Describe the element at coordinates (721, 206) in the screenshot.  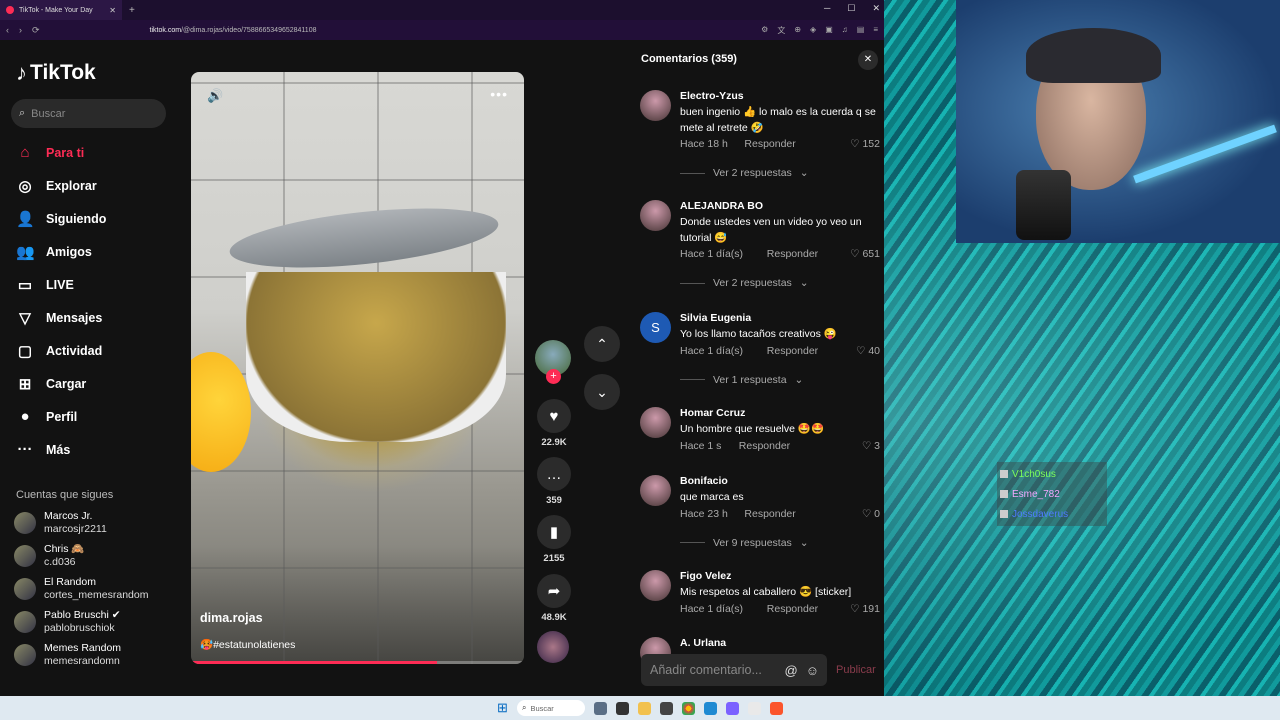
I see `comment-author: ALEJANDRA BO` at that location.